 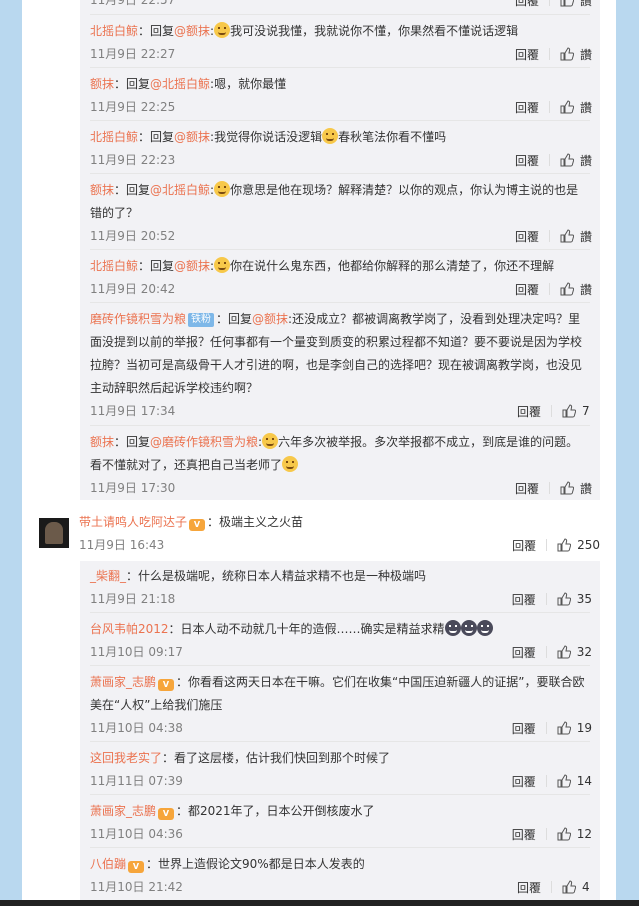 I want to click on reply-content-cont: 美在“人权”上给我们施压, so click(x=156, y=705).